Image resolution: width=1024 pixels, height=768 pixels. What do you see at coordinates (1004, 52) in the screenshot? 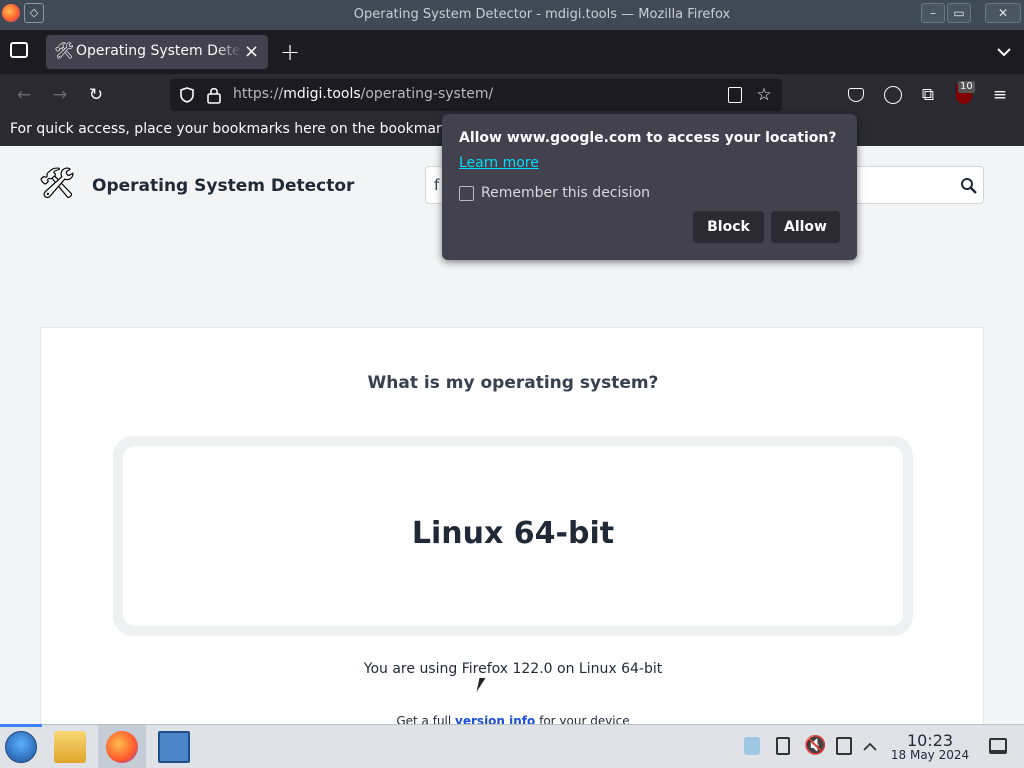
I see `list-tabs-chevron-icon` at bounding box center [1004, 52].